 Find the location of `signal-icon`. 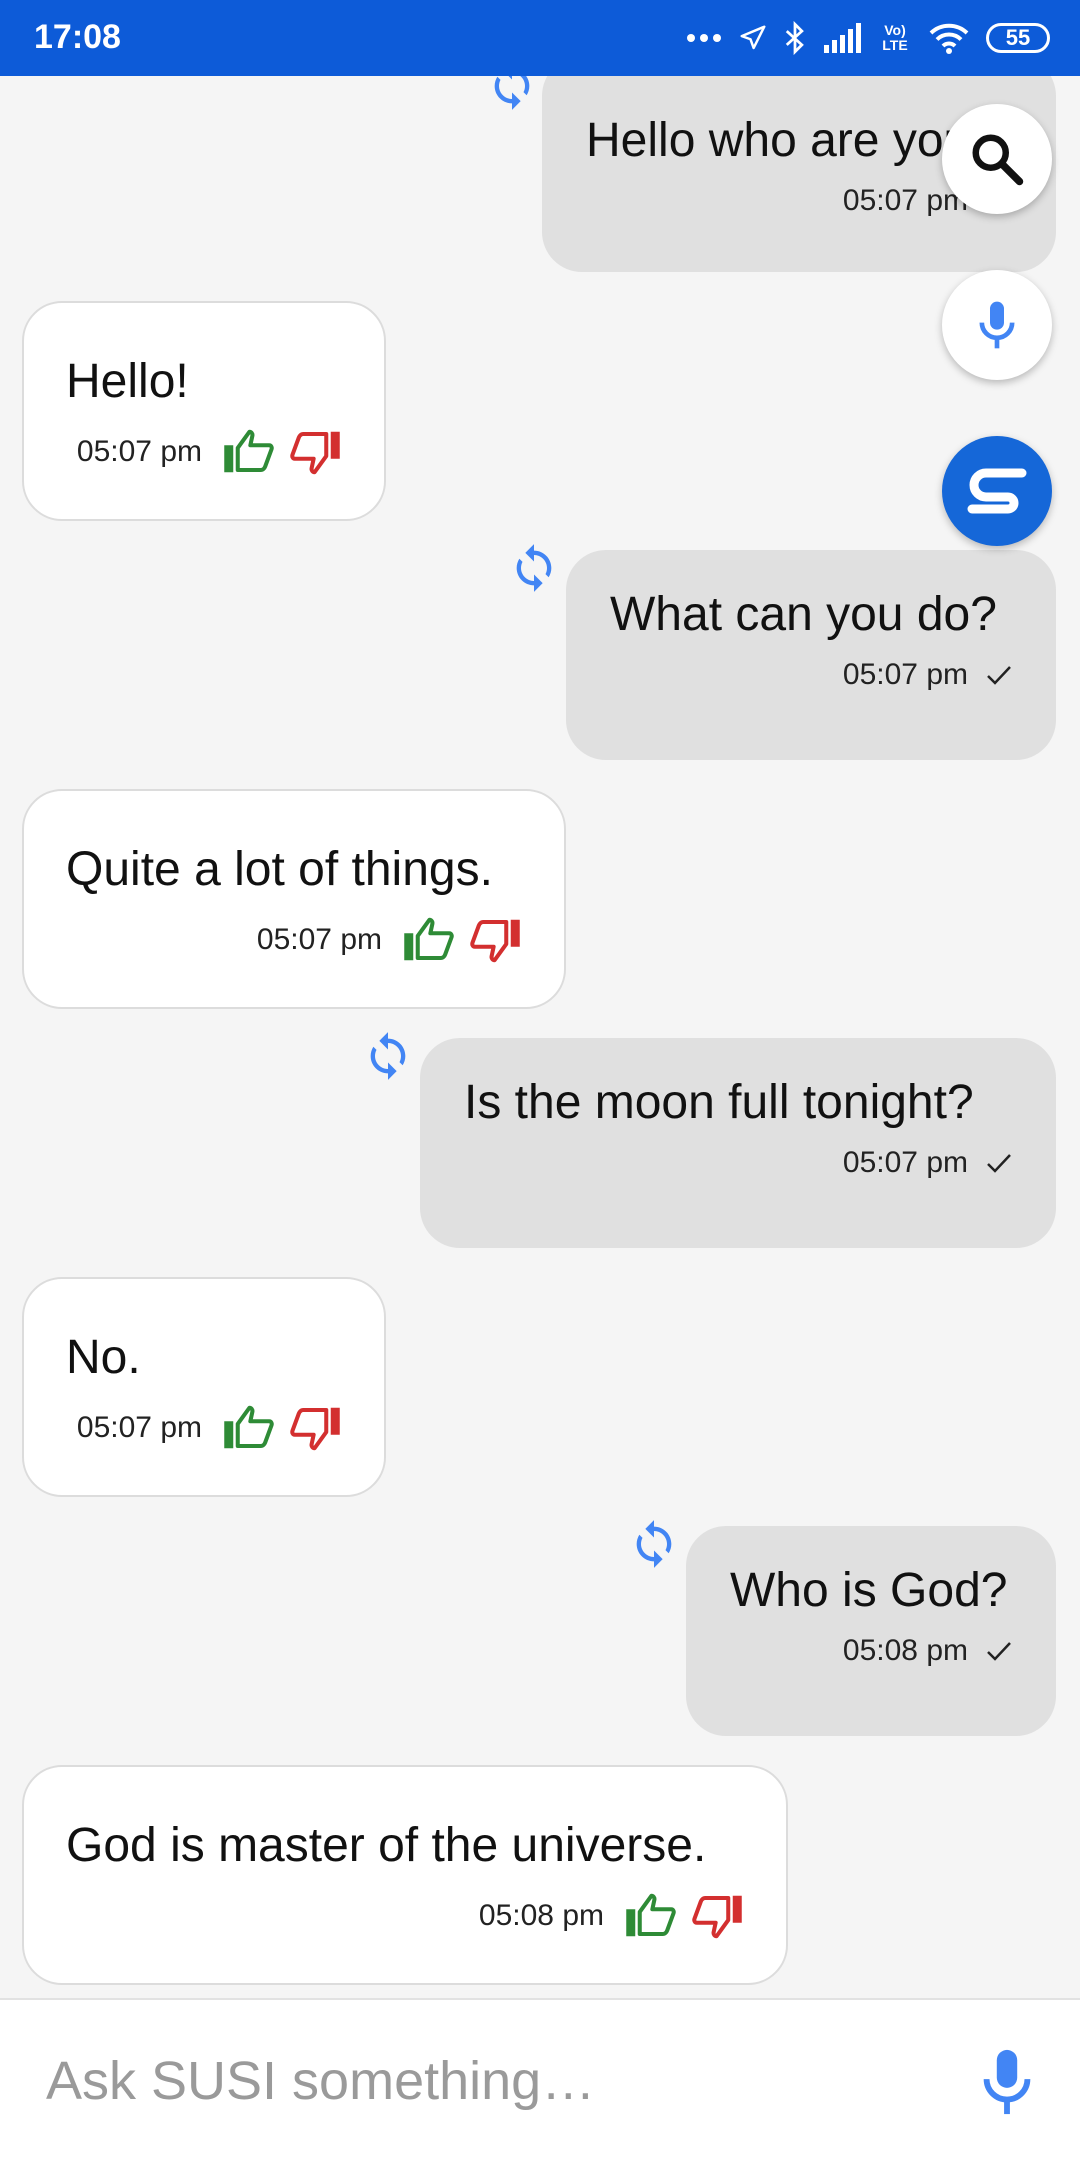

signal-icon is located at coordinates (842, 38).